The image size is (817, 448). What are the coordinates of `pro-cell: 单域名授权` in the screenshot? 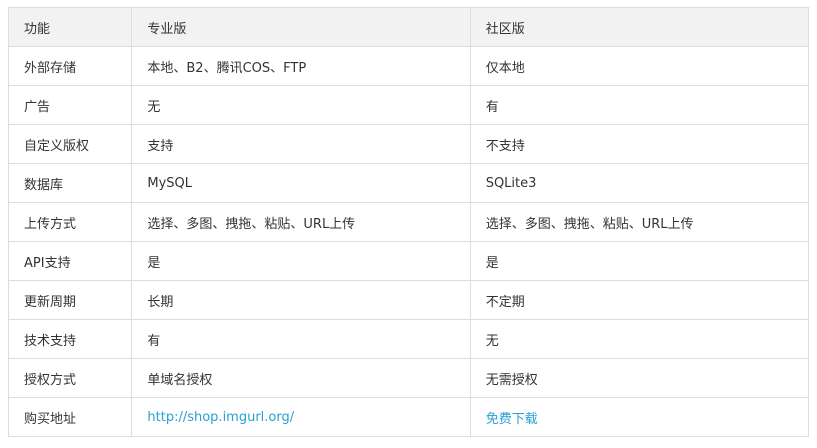 It's located at (301, 378).